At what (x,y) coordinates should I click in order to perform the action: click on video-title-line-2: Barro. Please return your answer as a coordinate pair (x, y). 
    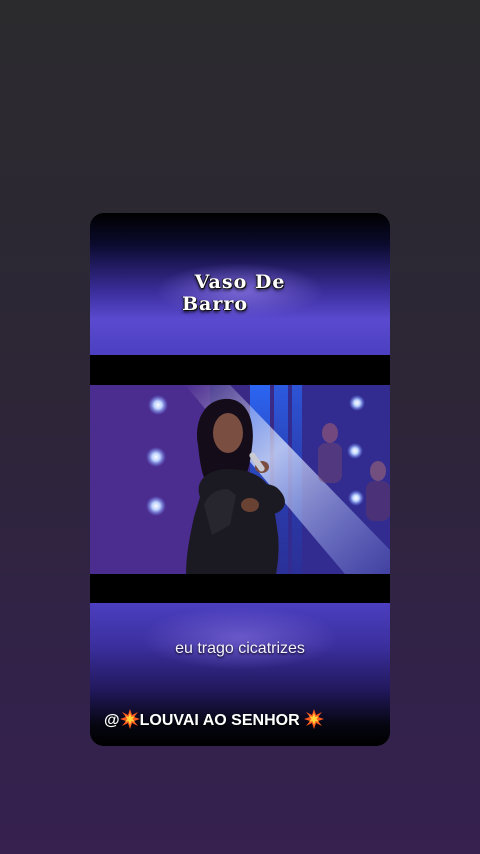
    Looking at the image, I should click on (215, 304).